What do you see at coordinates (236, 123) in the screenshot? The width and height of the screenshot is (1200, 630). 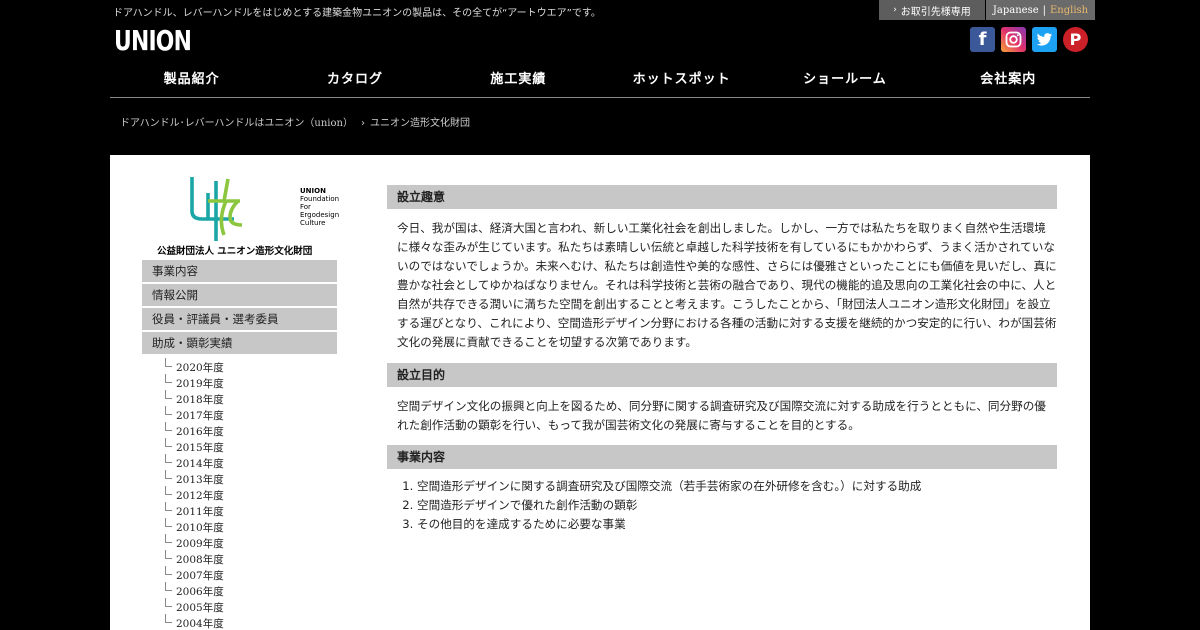 I see `breadcrumb-home-link: ドアハンドル･レバーハンドルはユニオン（union）` at bounding box center [236, 123].